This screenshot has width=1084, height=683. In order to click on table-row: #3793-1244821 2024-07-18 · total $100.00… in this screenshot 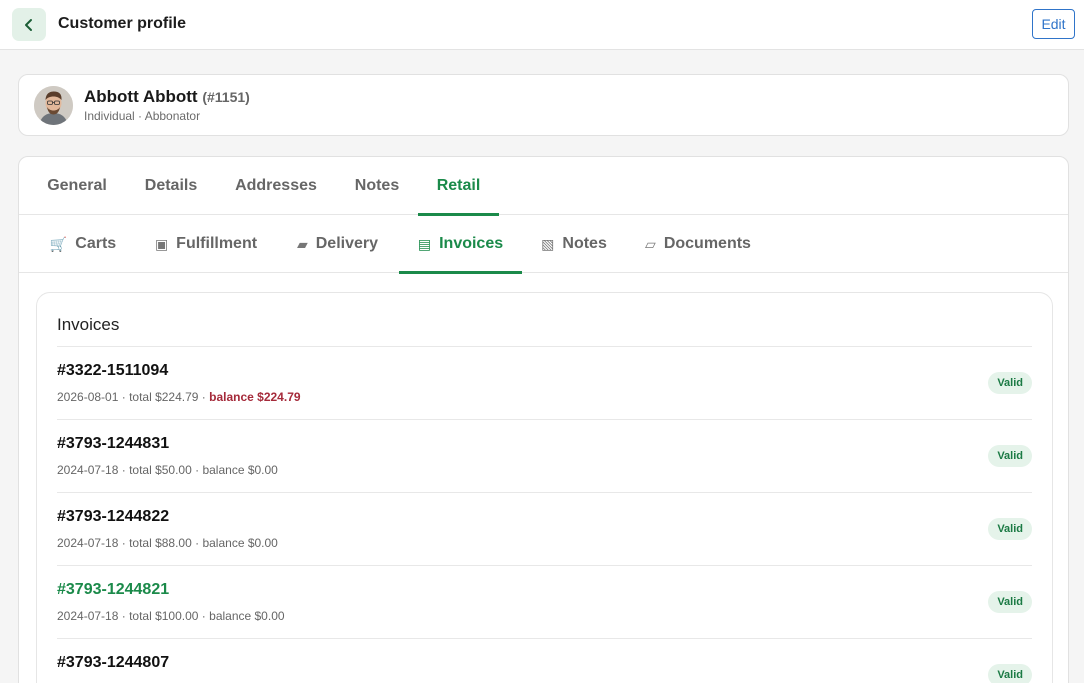, I will do `click(544, 601)`.